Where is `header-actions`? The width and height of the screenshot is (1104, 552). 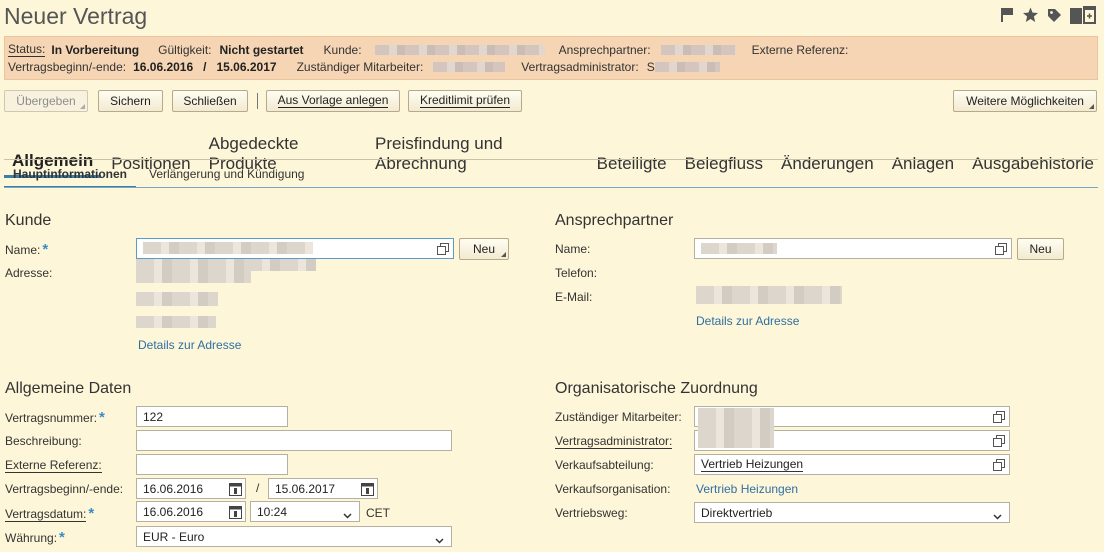 header-actions is located at coordinates (1048, 15).